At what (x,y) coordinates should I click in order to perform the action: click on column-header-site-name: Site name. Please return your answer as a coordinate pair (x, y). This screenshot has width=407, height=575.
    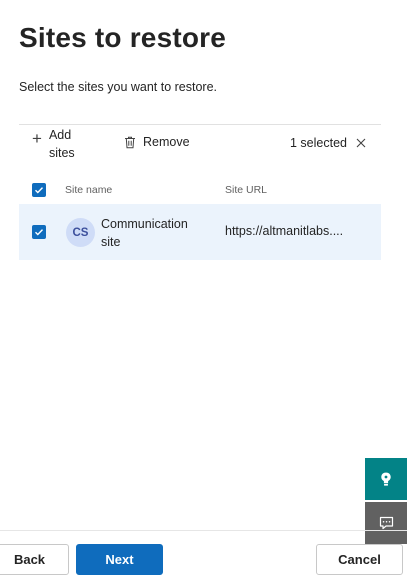
    Looking at the image, I should click on (88, 190).